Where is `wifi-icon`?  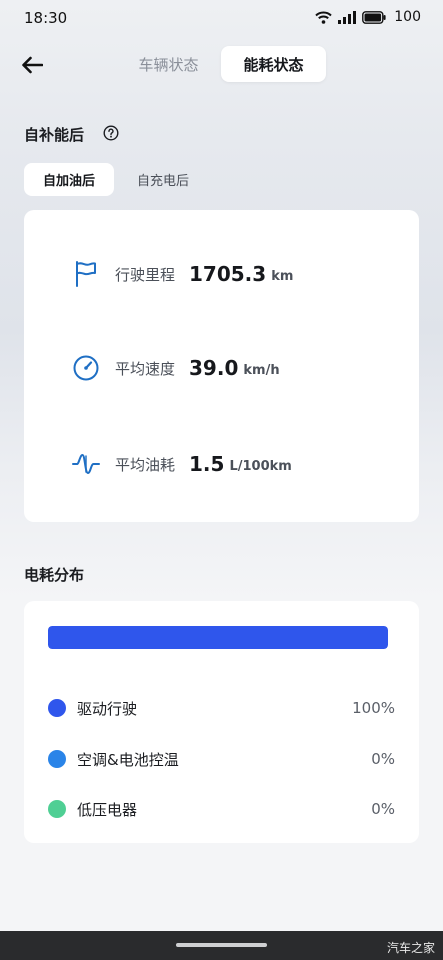 wifi-icon is located at coordinates (323, 17).